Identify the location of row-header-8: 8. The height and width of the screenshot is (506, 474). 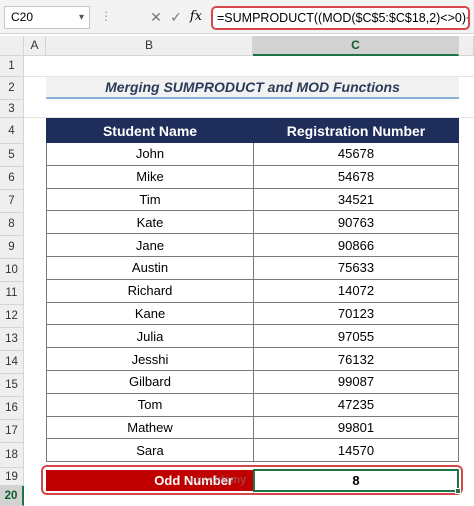
(12, 224).